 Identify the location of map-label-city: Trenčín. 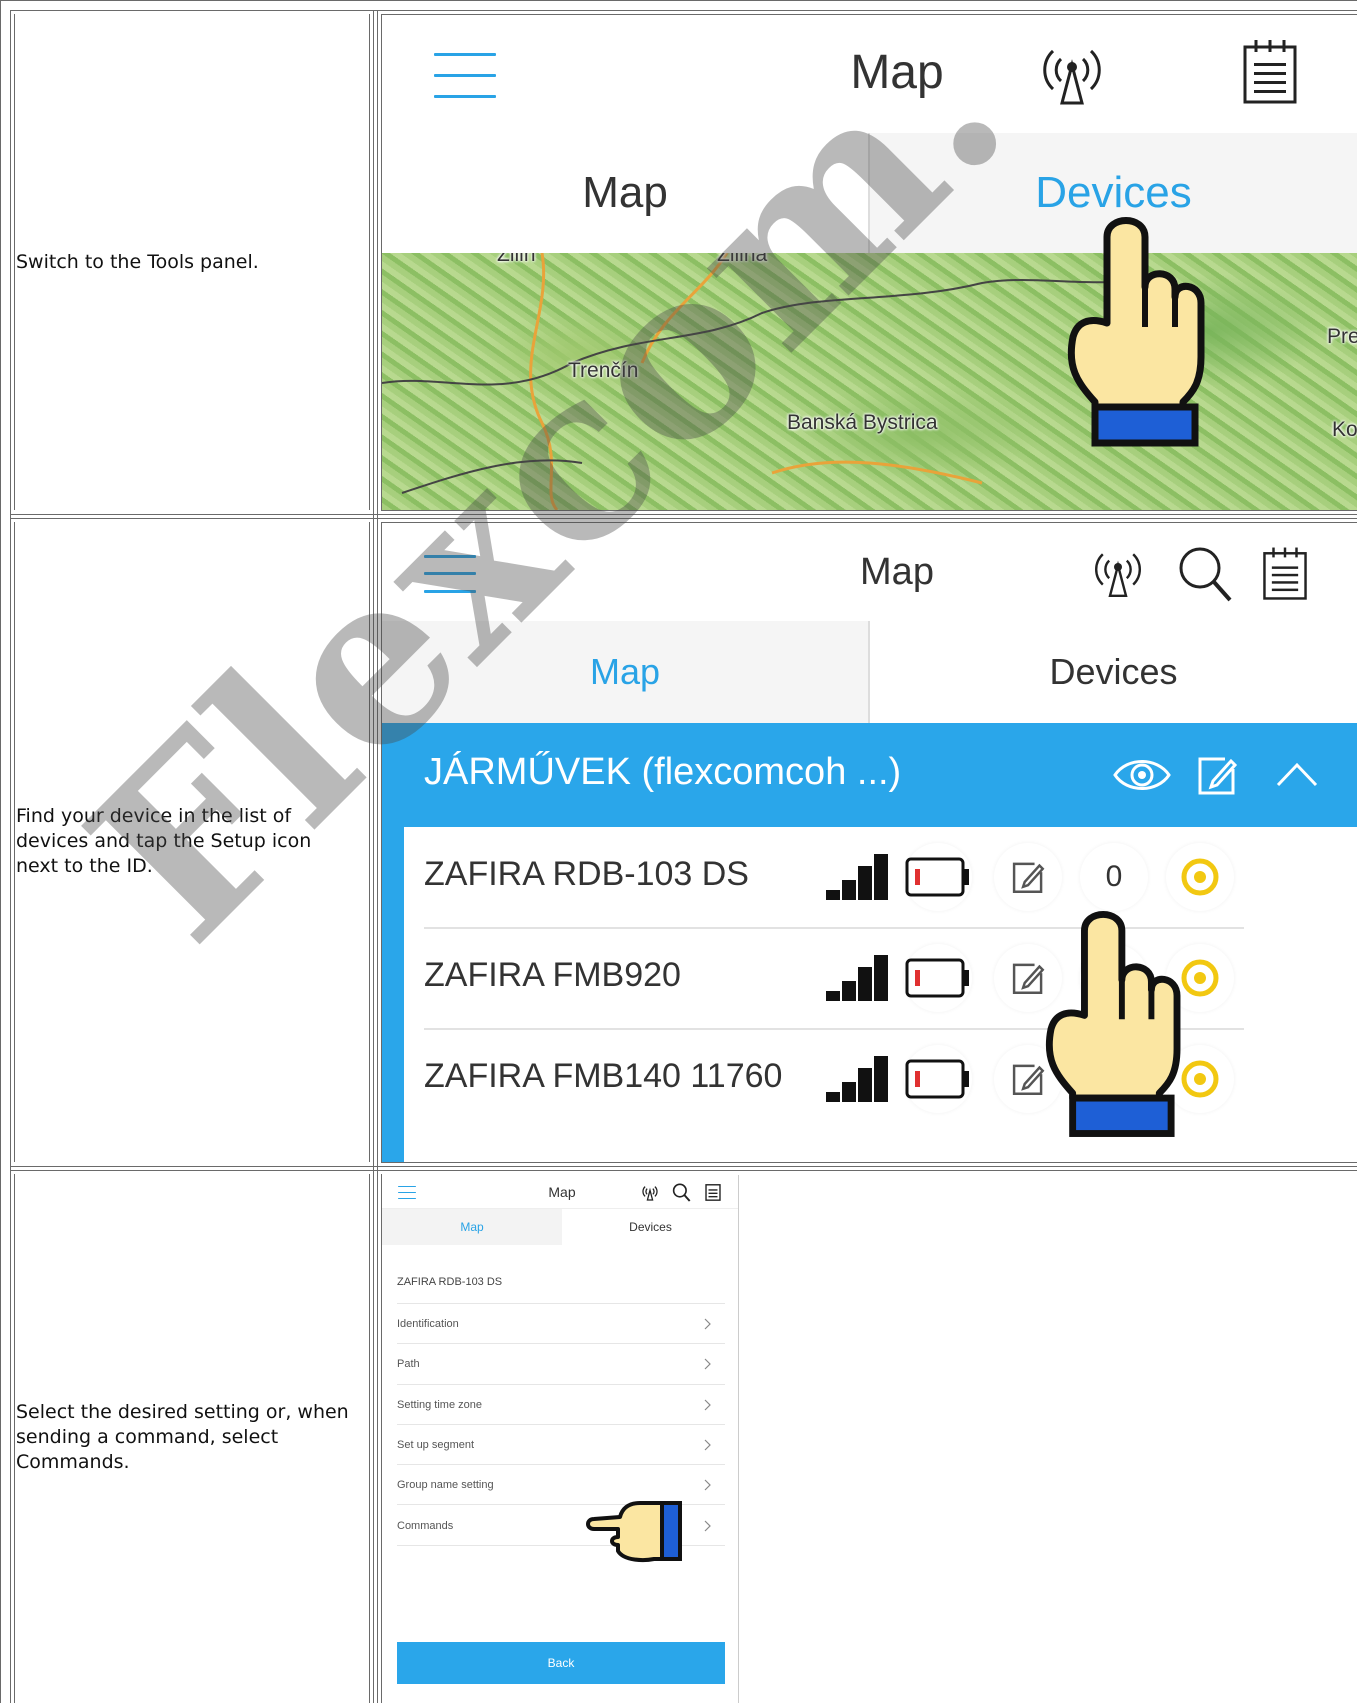
(603, 370).